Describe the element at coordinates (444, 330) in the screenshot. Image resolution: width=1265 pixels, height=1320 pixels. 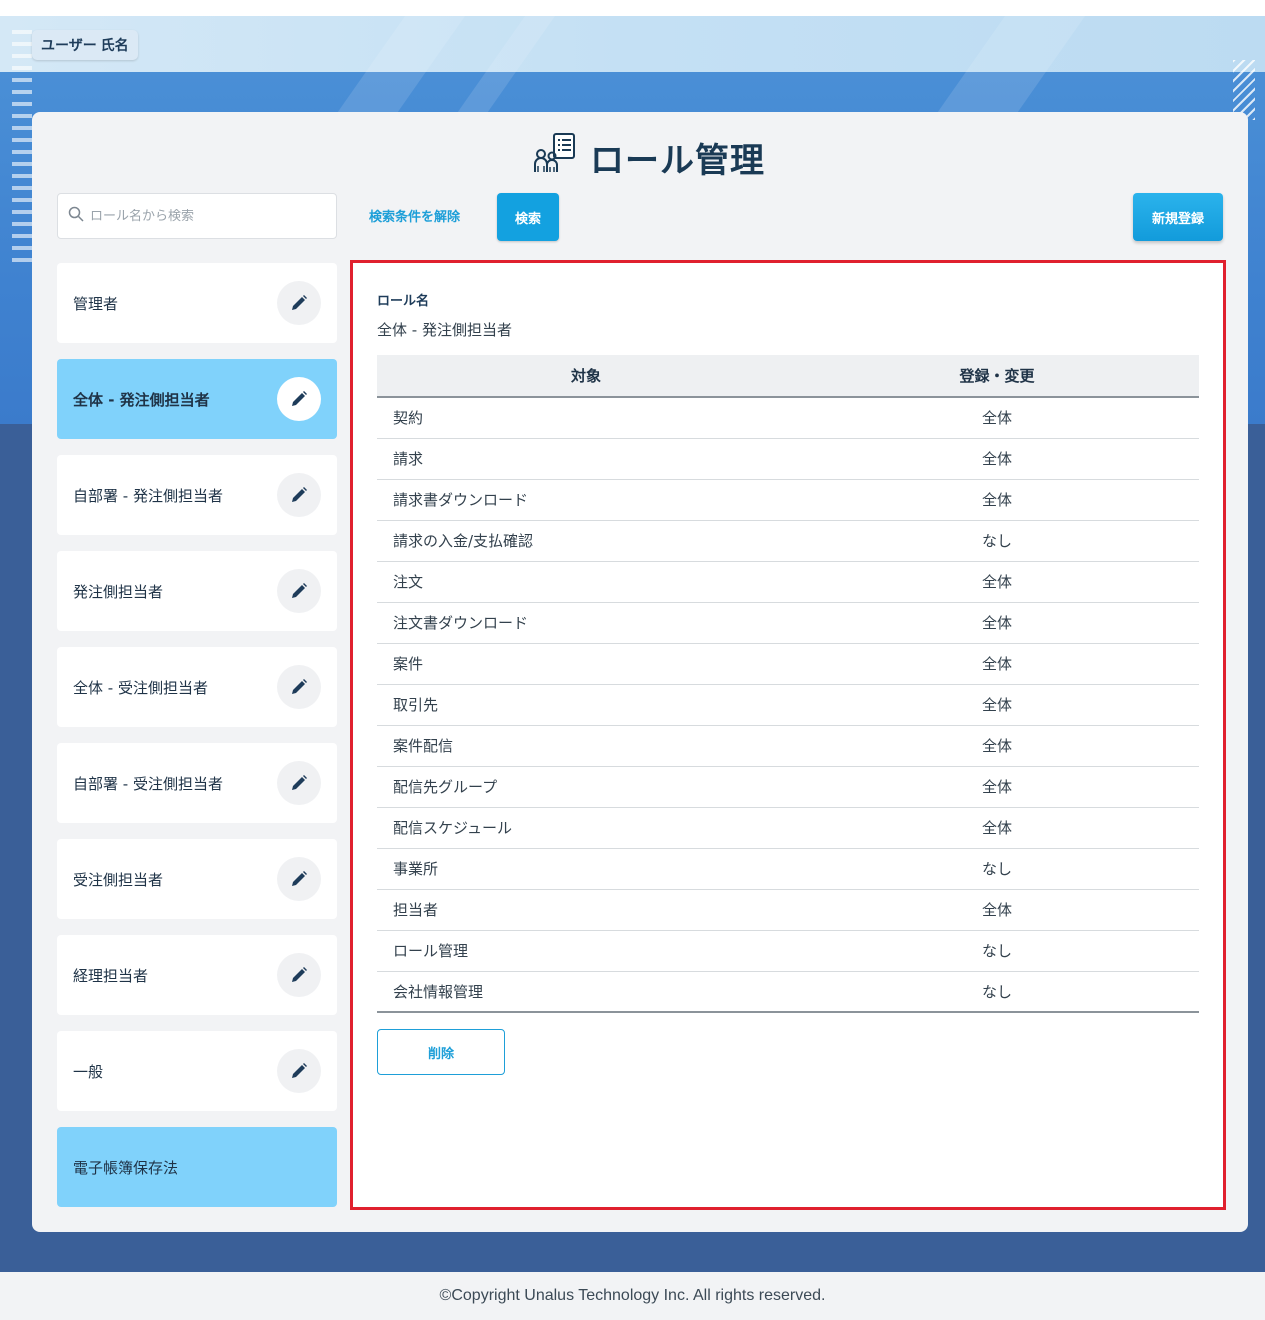
I see `role-name-value: 全体 - 発注側担当者` at that location.